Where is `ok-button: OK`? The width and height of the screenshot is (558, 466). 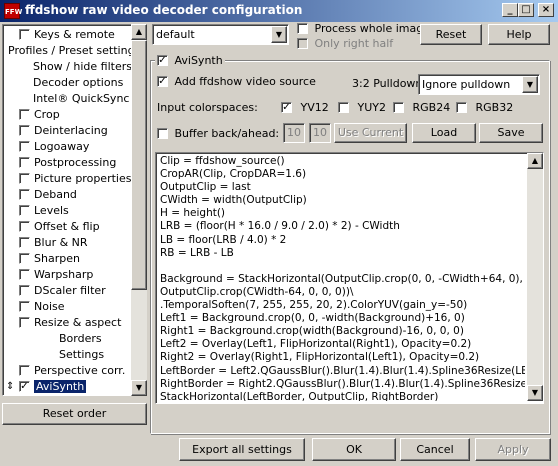 ok-button: OK is located at coordinates (354, 449).